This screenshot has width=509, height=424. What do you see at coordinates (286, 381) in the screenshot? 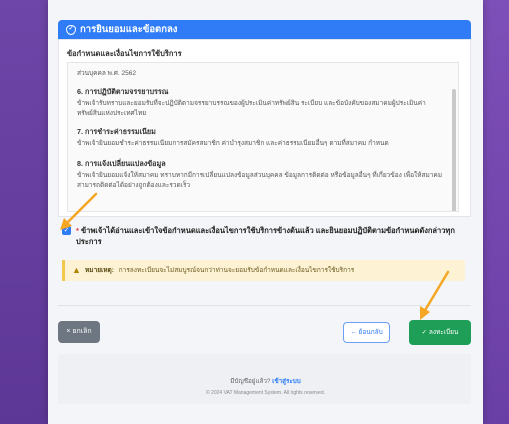
I see `login-link: เข้าสู่ระบบ` at bounding box center [286, 381].